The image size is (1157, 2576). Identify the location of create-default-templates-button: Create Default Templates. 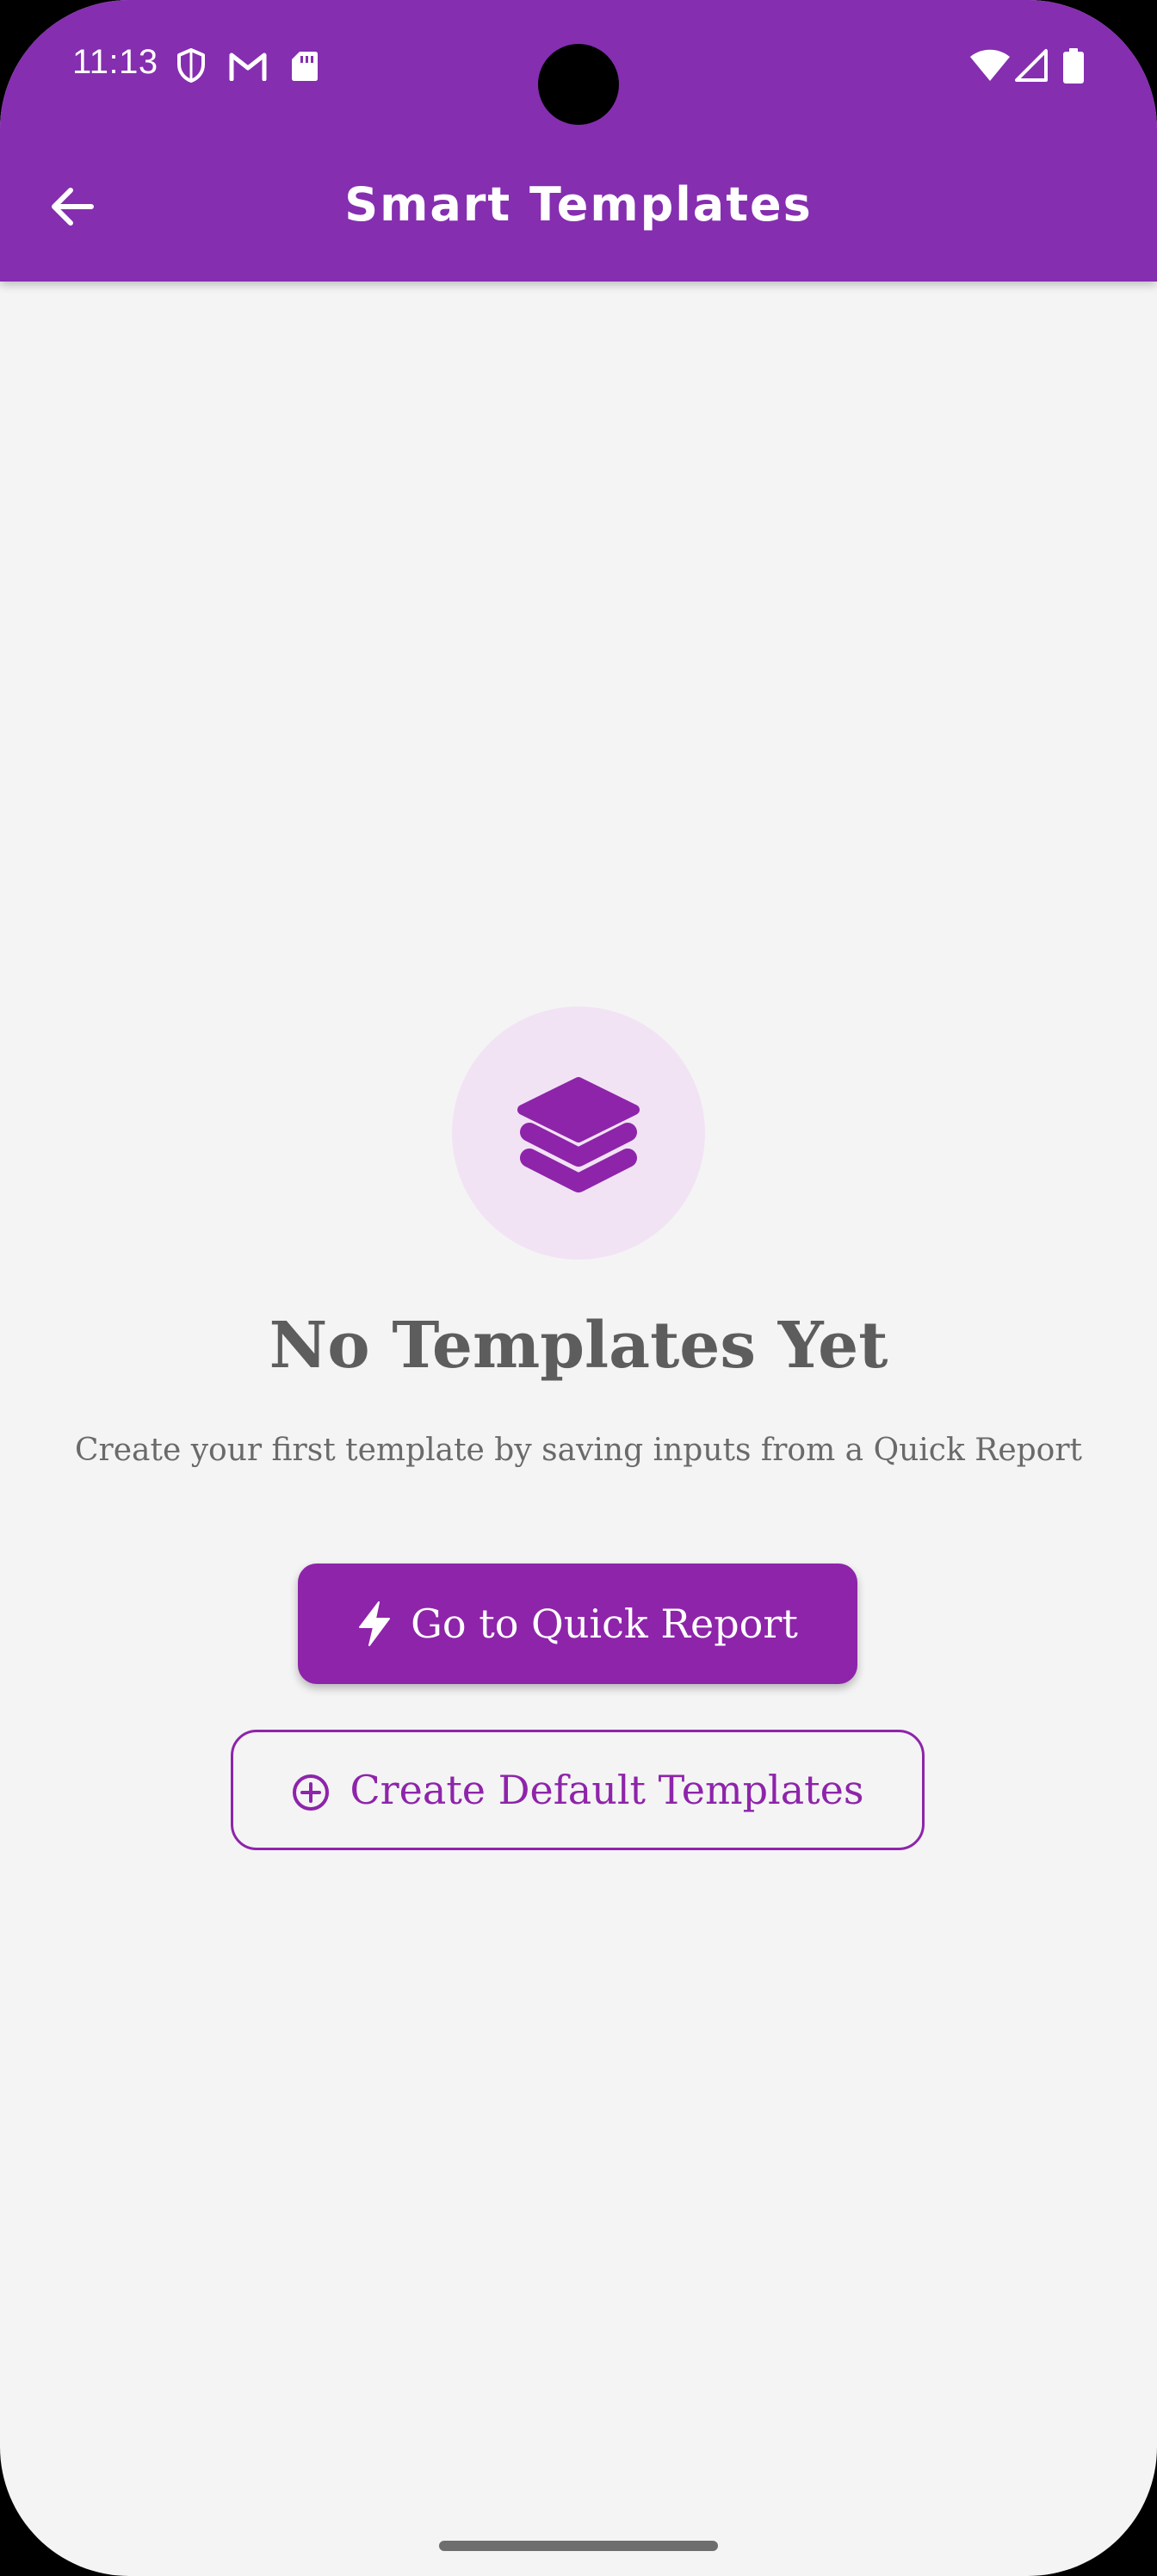
(578, 1790).